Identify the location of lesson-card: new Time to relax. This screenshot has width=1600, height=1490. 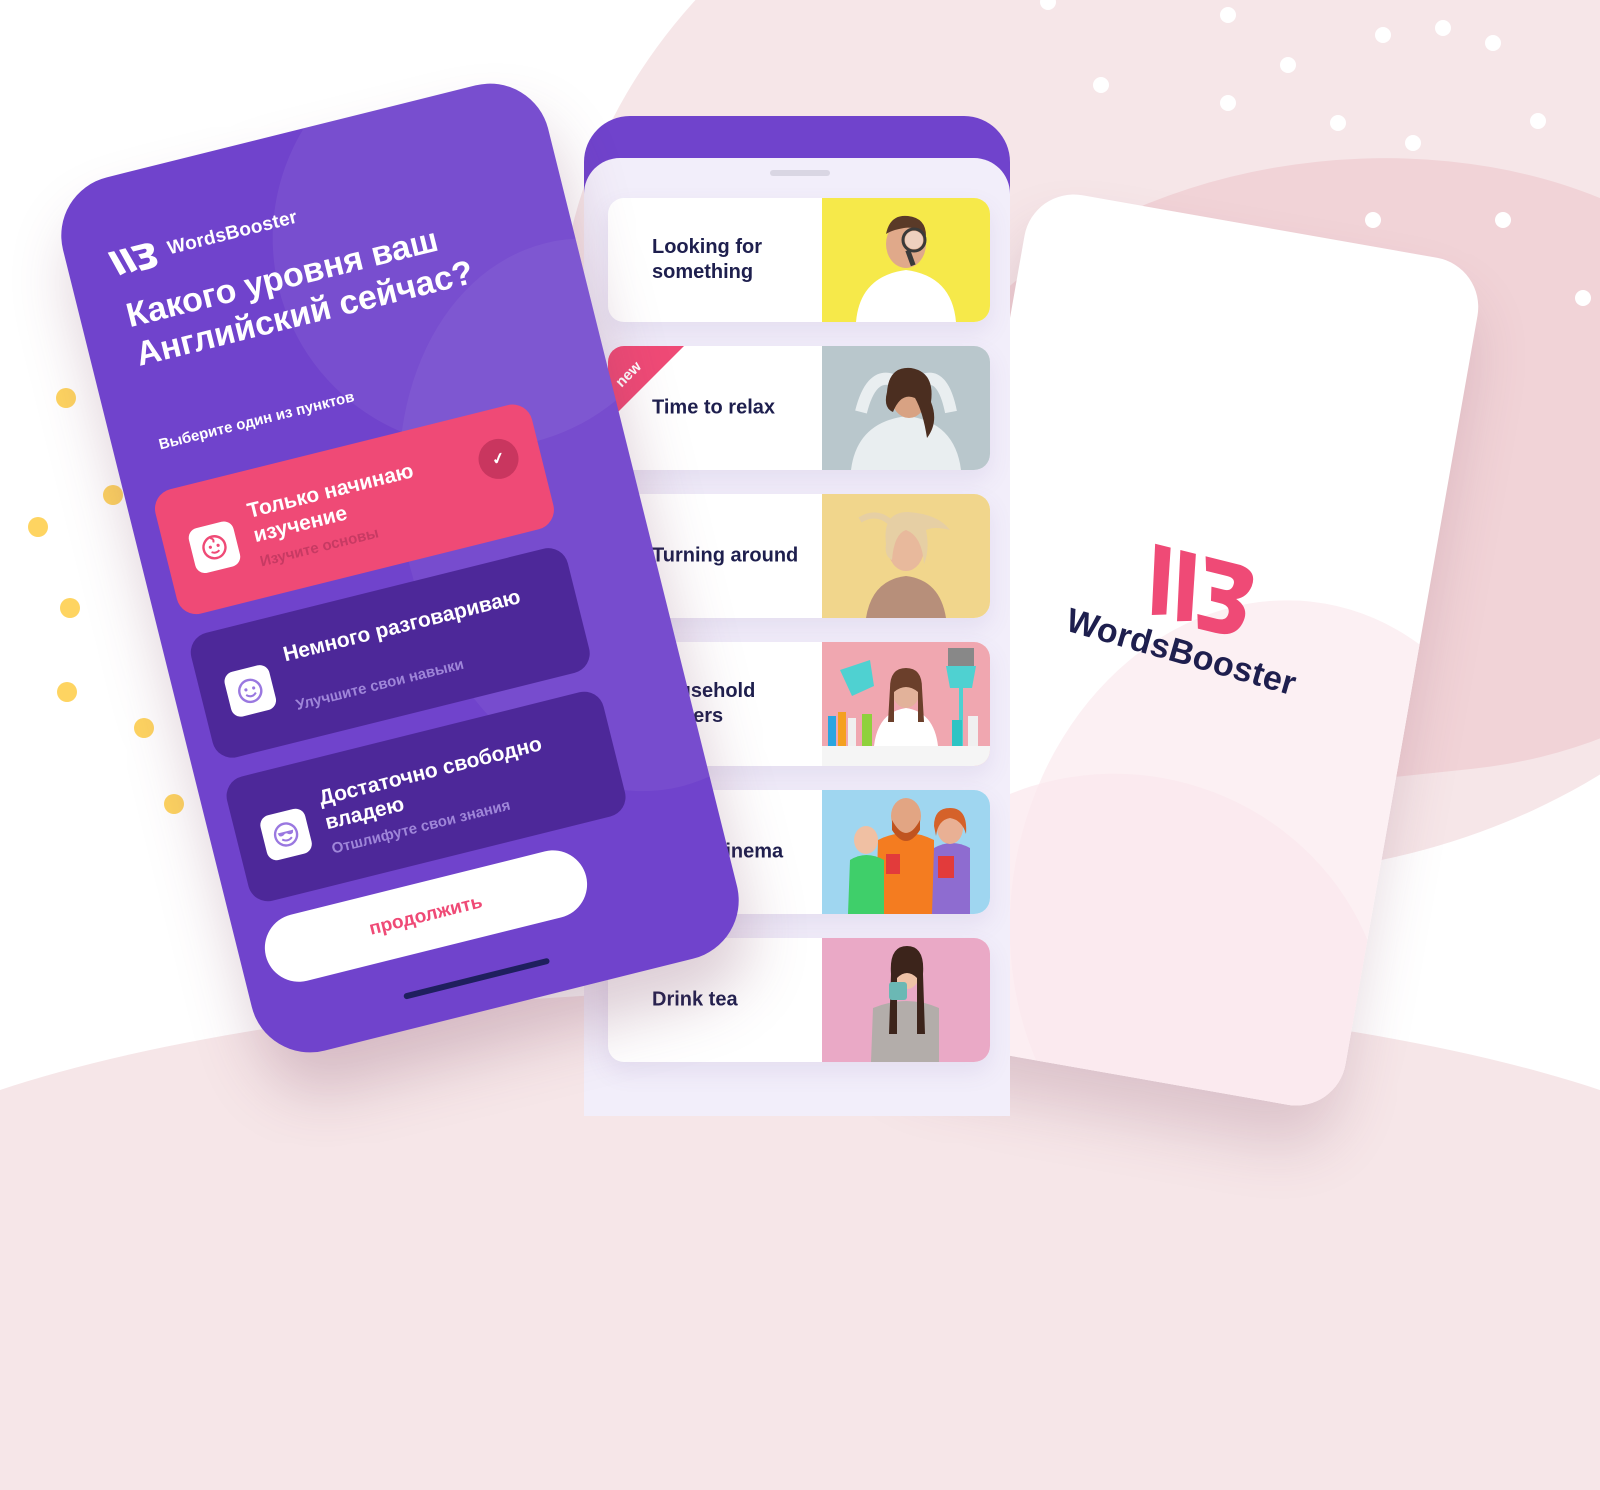
(799, 408).